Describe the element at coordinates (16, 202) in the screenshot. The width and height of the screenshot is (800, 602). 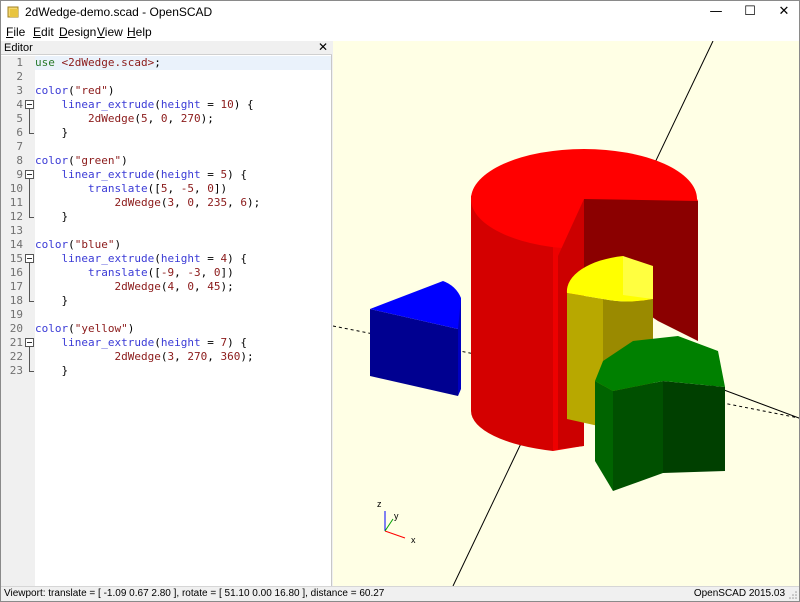
I see `line-number: 11` at that location.